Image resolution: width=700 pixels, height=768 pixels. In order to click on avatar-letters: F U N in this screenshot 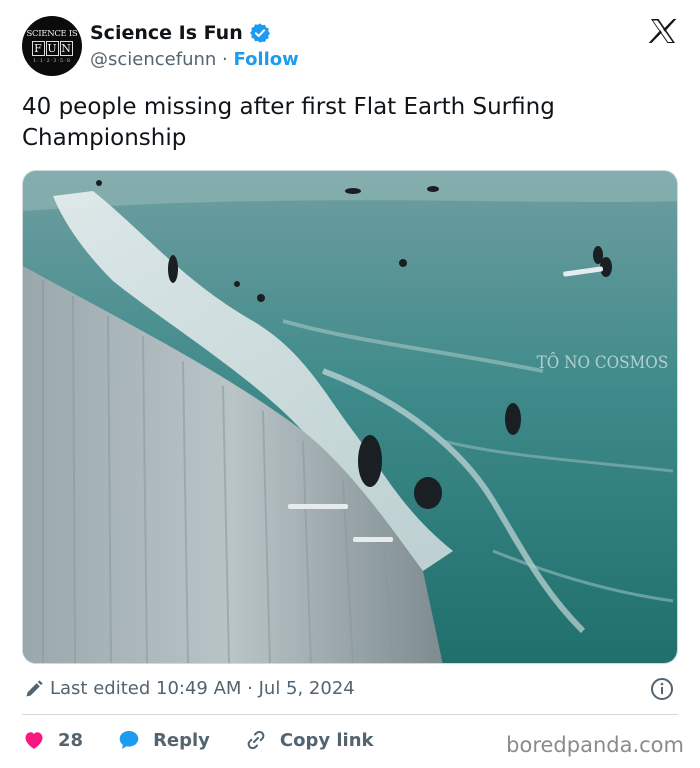, I will do `click(52, 48)`.